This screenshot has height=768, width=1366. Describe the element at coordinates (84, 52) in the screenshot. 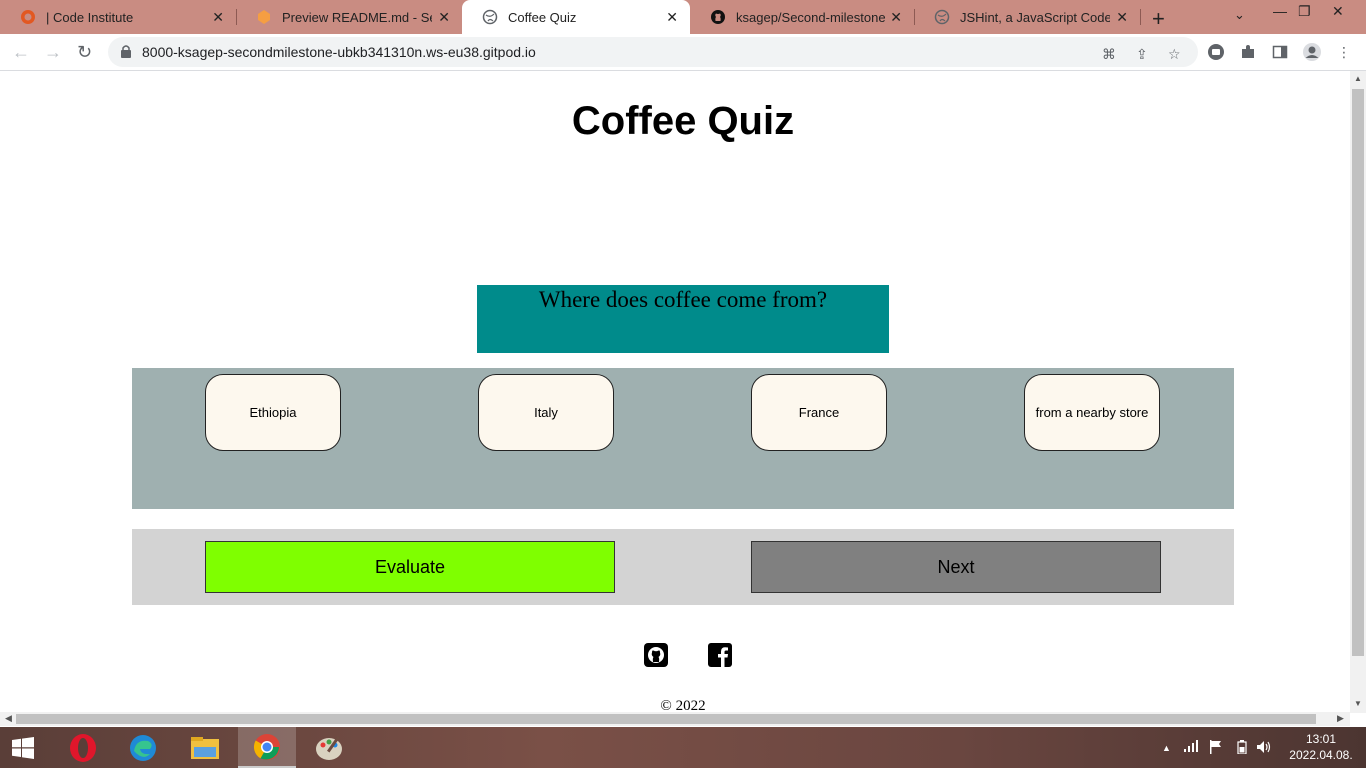

I see `reload-icon: ↻` at that location.